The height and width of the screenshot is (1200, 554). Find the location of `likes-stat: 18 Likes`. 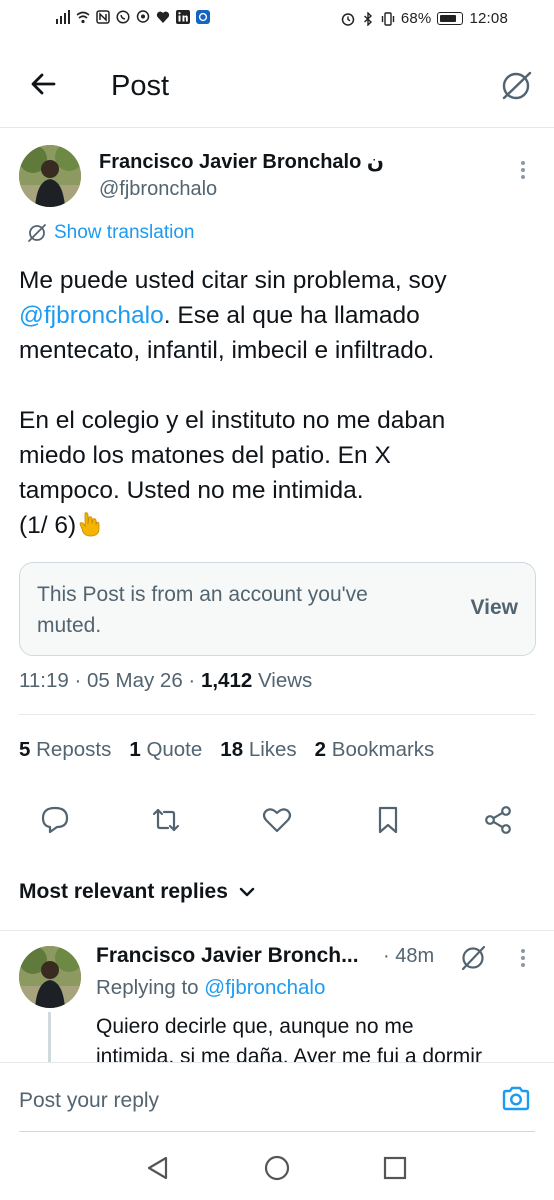

likes-stat: 18 Likes is located at coordinates (258, 750).